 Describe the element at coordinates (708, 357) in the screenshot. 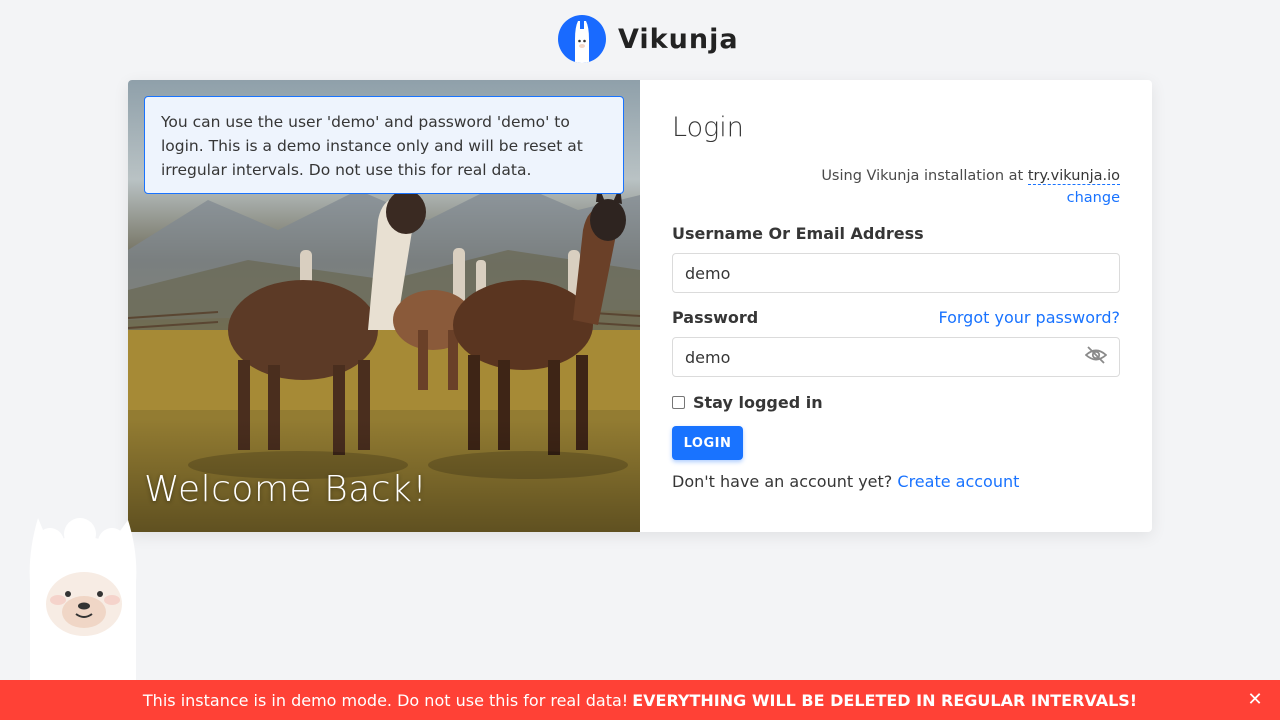

I see `password-value: demo` at that location.